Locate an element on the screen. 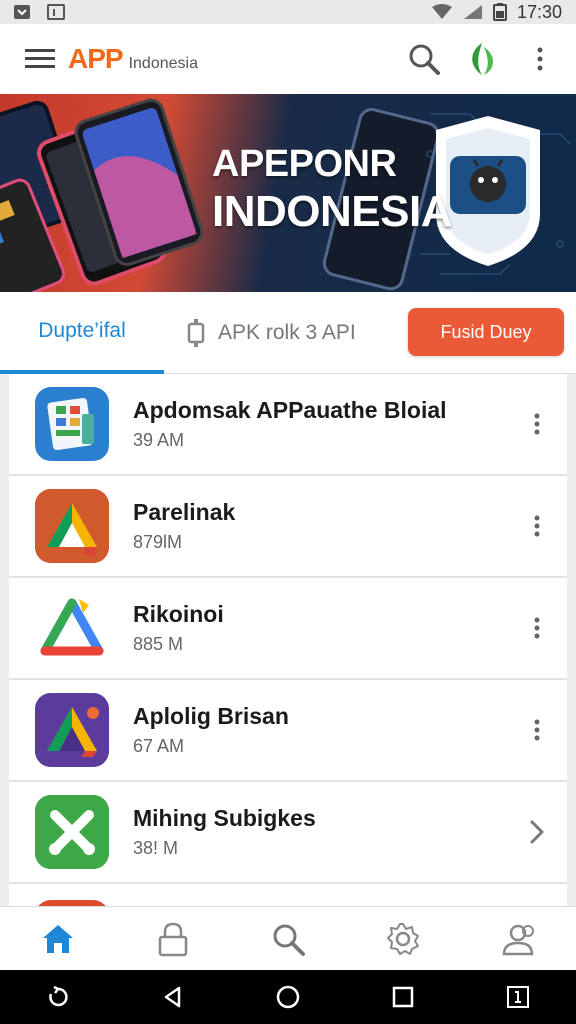  home-icon is located at coordinates (57, 938).